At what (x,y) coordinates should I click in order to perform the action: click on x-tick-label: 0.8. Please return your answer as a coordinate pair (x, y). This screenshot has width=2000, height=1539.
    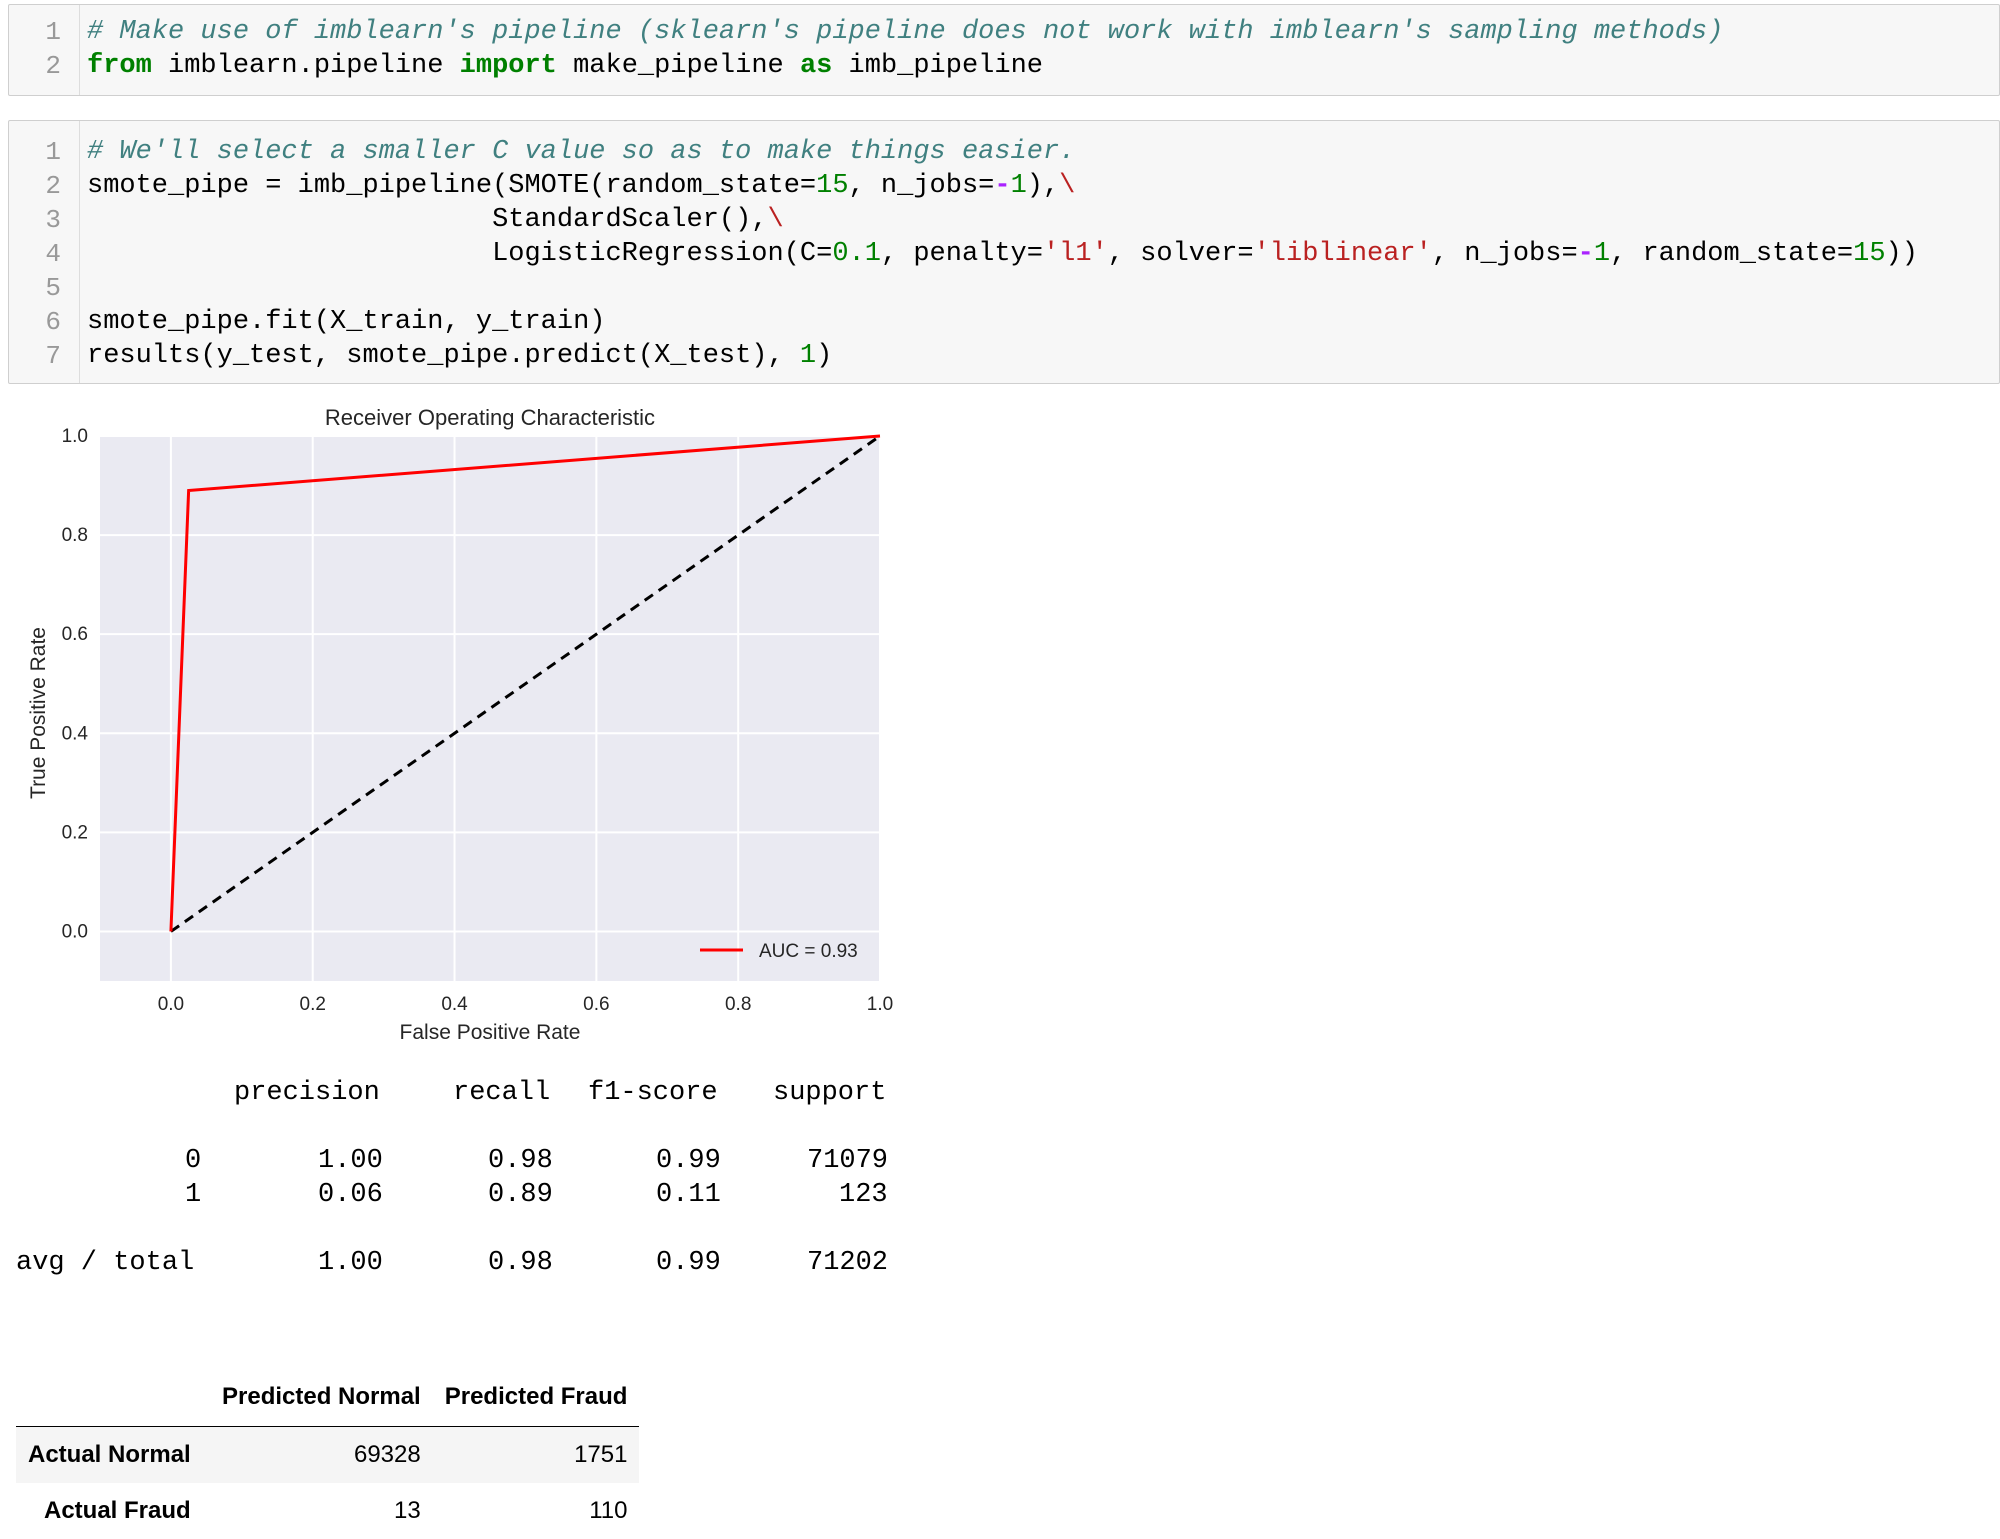
    Looking at the image, I should click on (738, 1004).